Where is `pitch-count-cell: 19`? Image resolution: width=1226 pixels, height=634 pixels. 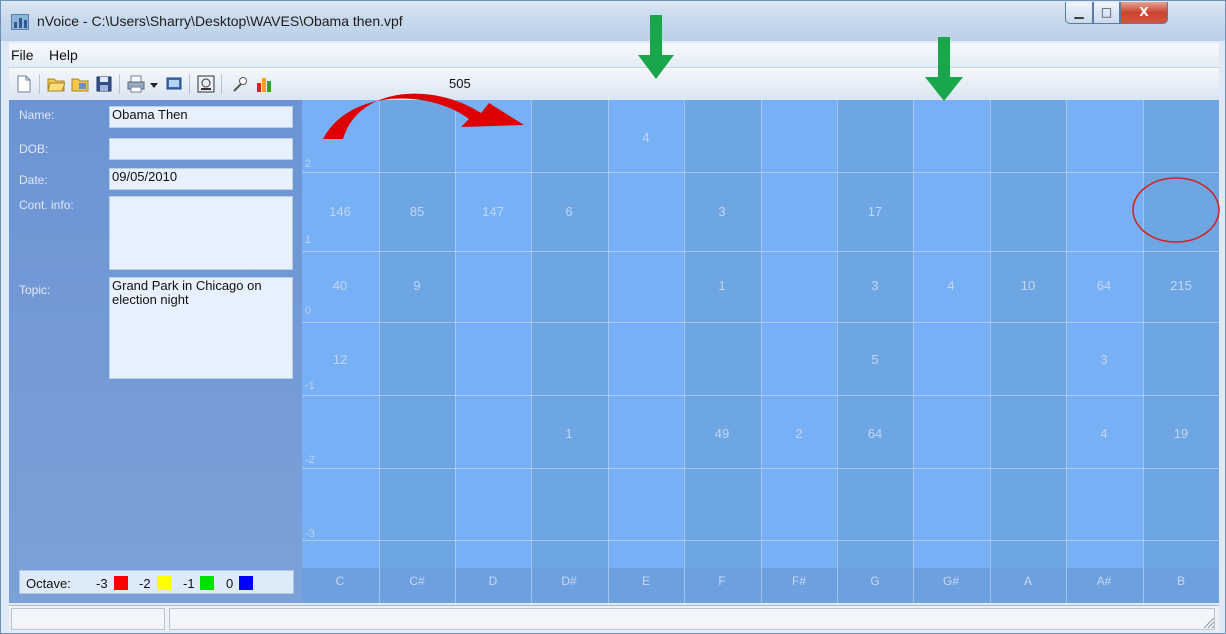 pitch-count-cell: 19 is located at coordinates (1181, 433).